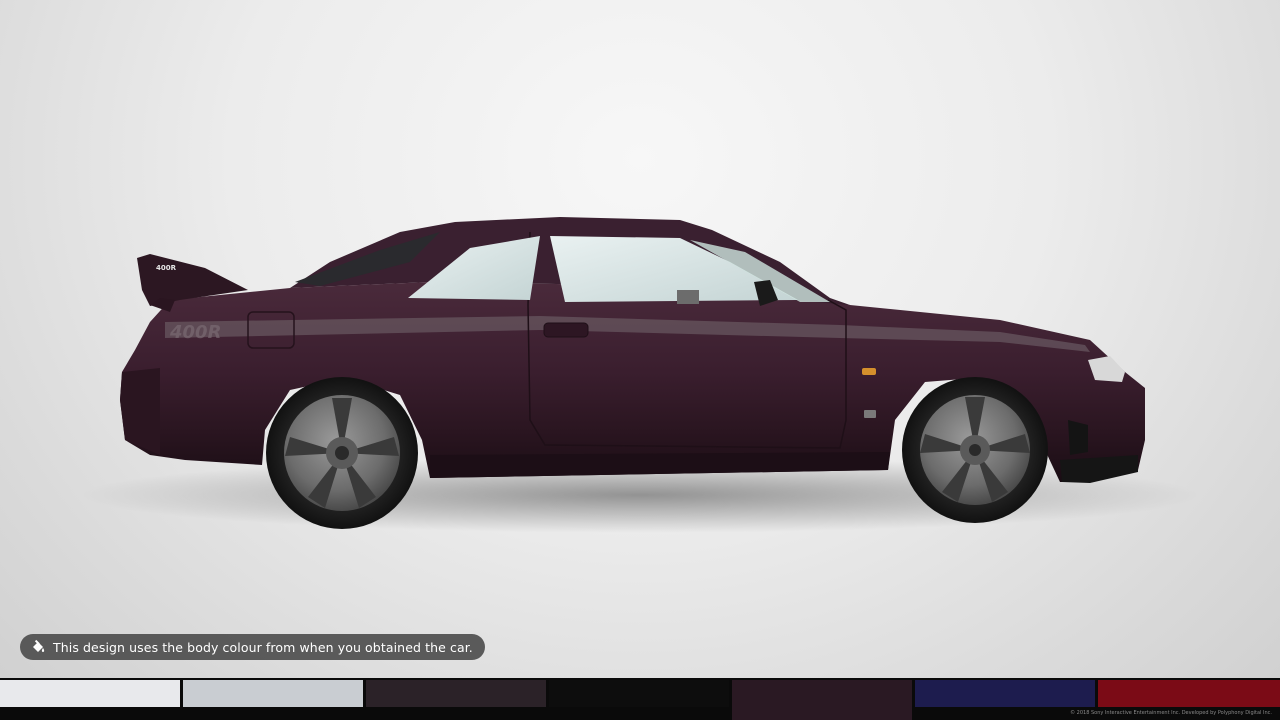  Describe the element at coordinates (90, 693) in the screenshot. I see `swatch-white` at that location.